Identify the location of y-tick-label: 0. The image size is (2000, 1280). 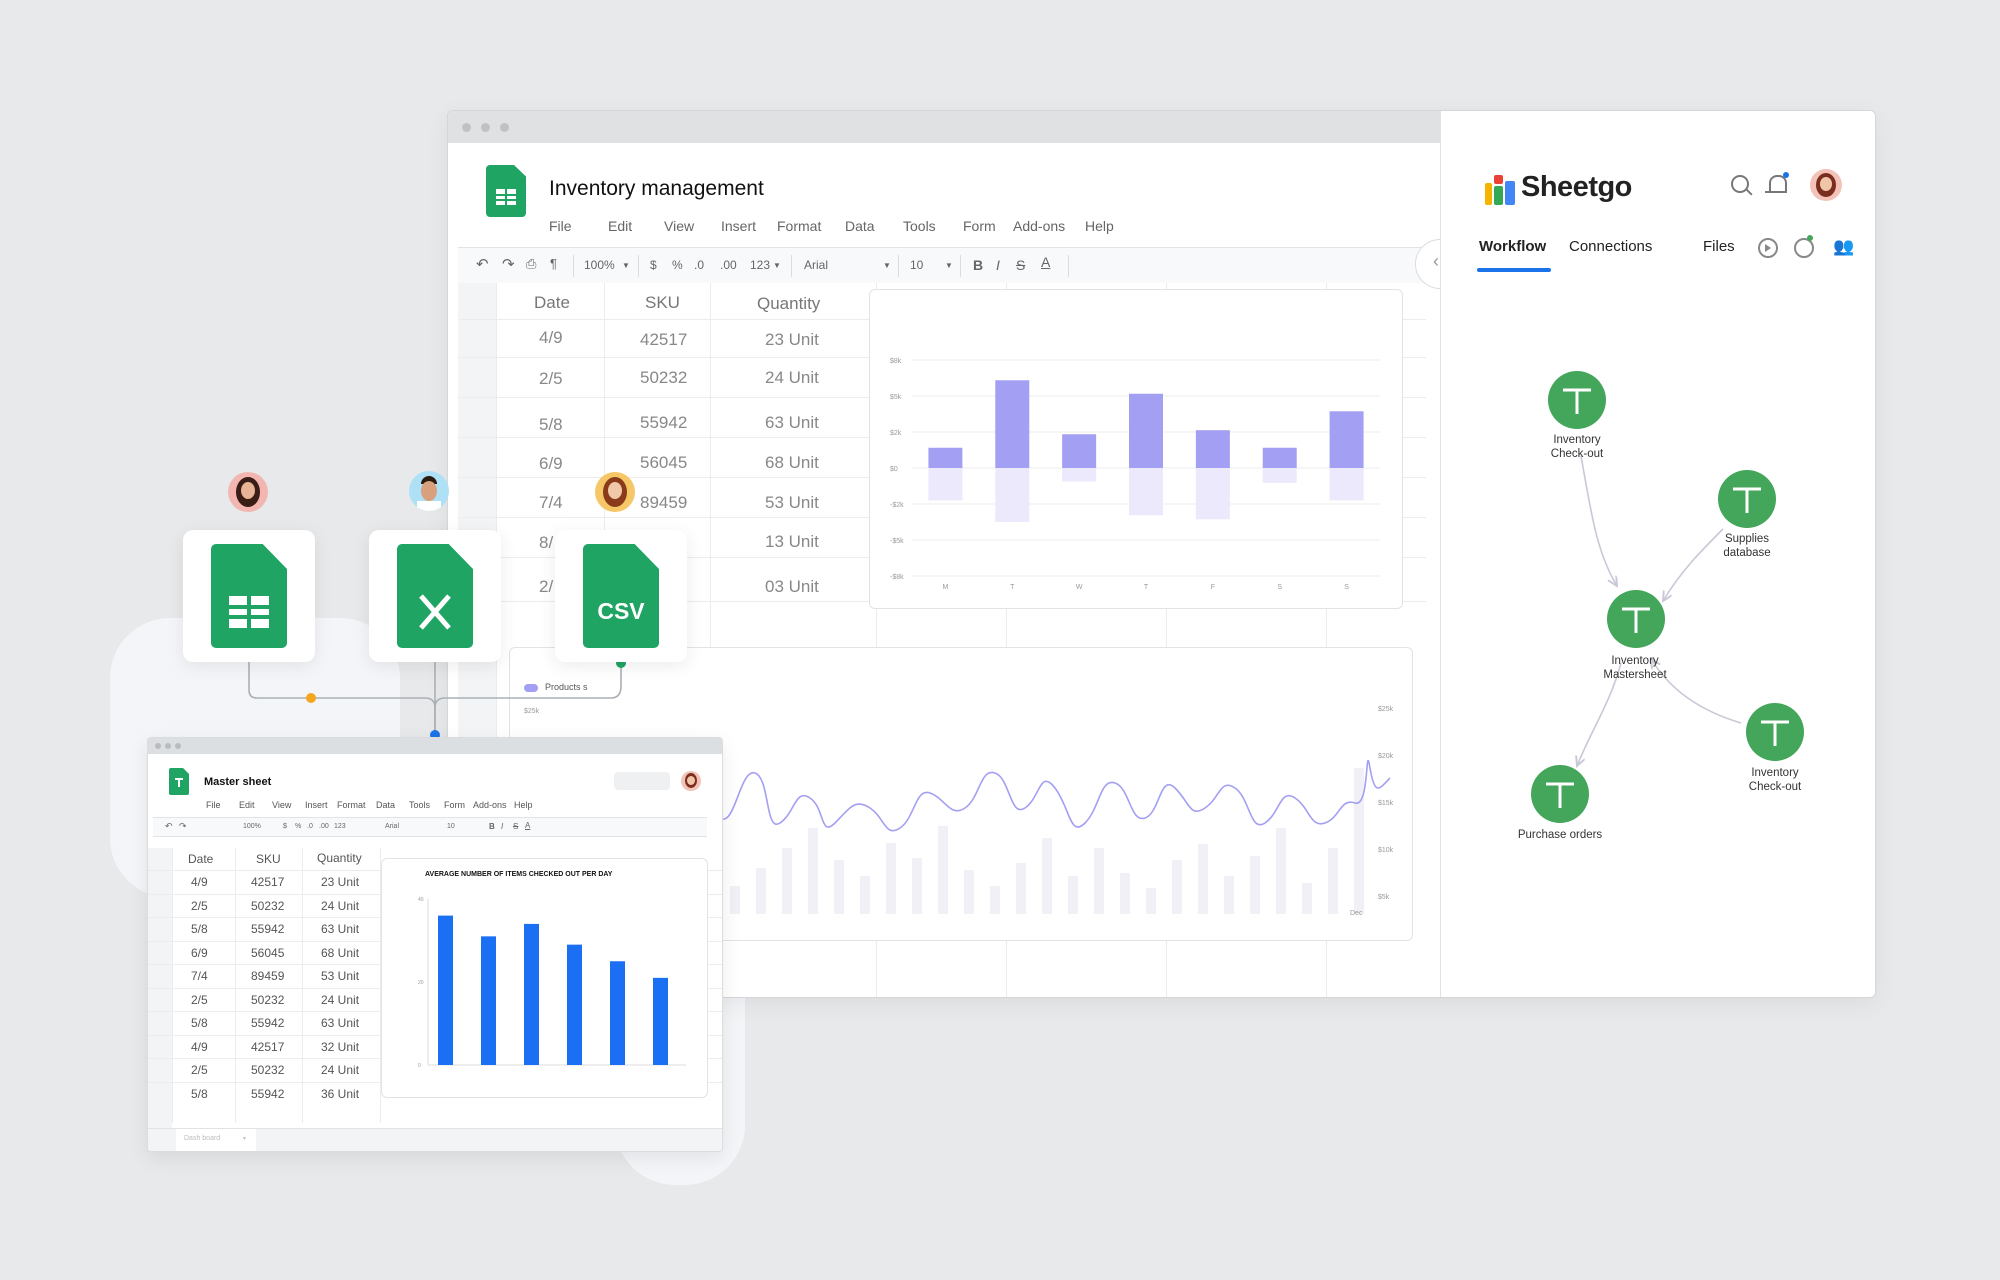
(419, 1066).